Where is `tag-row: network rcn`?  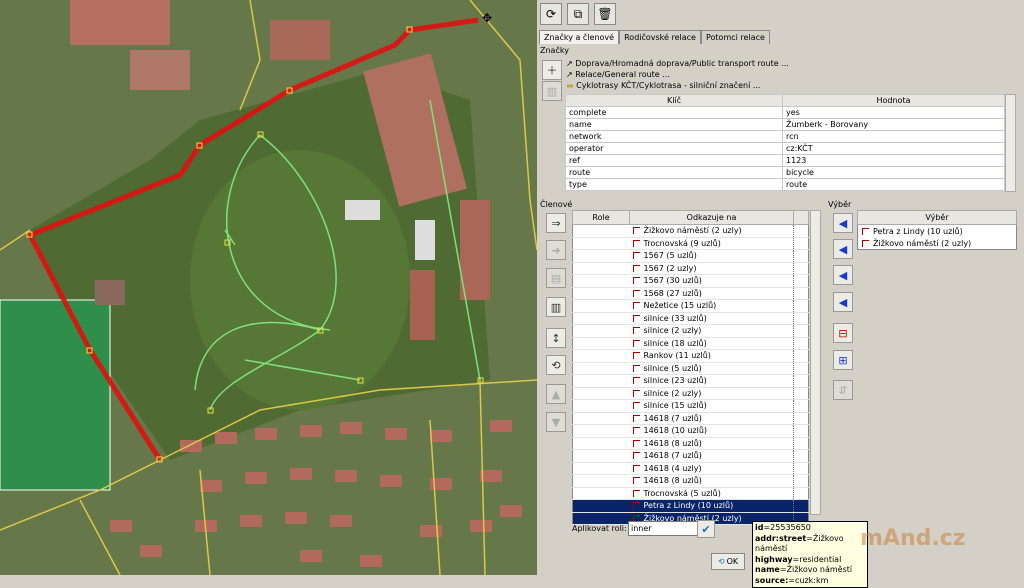
tag-row: network rcn is located at coordinates (785, 136).